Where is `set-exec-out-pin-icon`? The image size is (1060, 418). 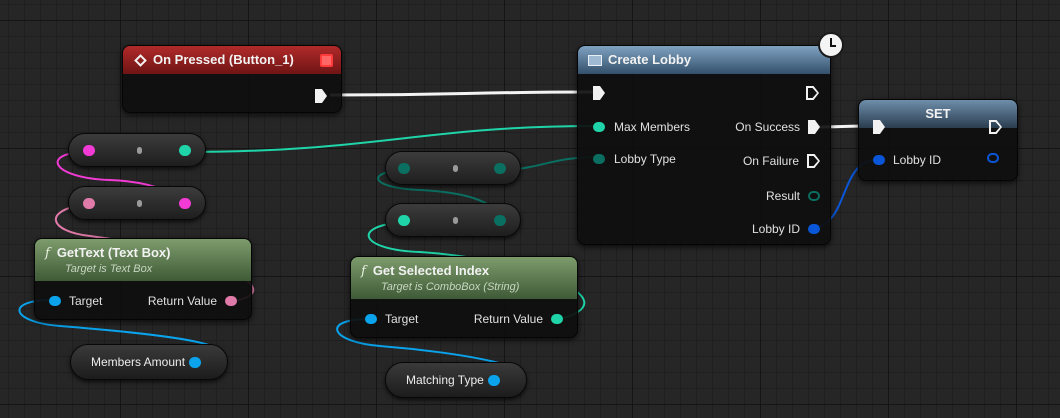
set-exec-out-pin-icon is located at coordinates (995, 127).